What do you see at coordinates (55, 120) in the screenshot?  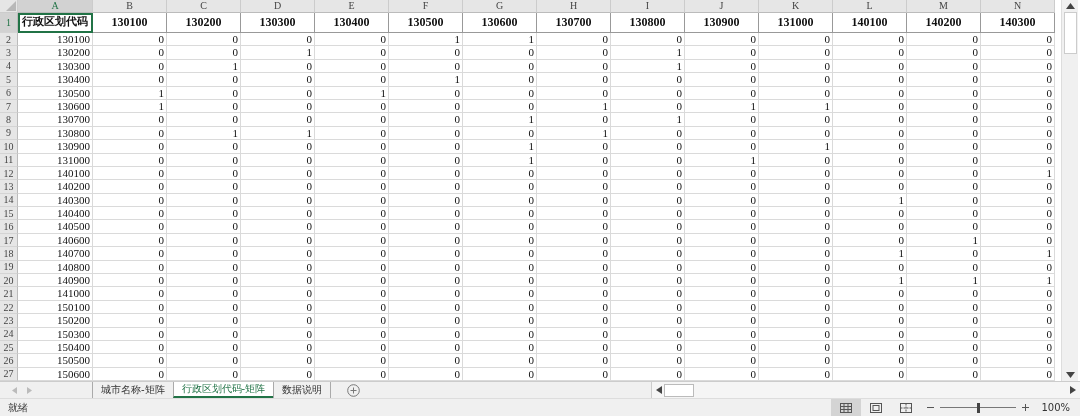 I see `table-cell: 130700` at bounding box center [55, 120].